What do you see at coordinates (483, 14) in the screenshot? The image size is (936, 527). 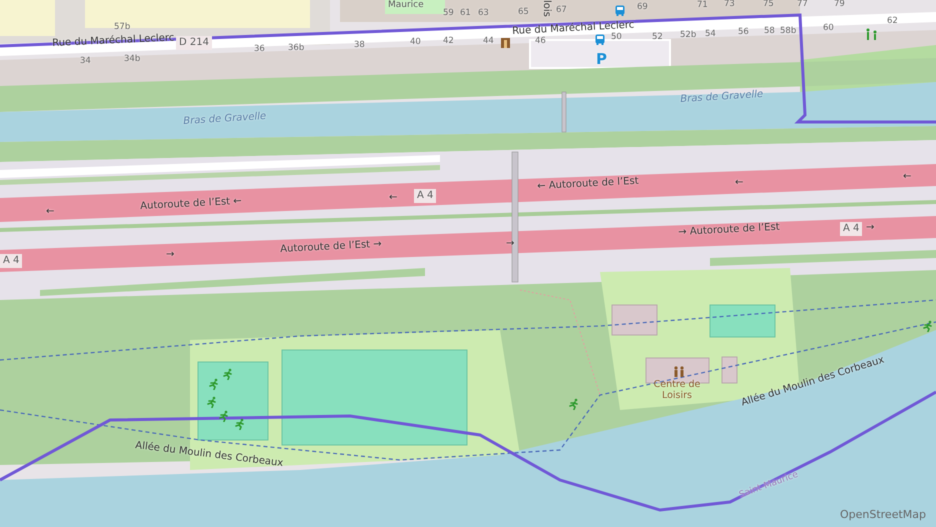 I see `house-number: 63` at bounding box center [483, 14].